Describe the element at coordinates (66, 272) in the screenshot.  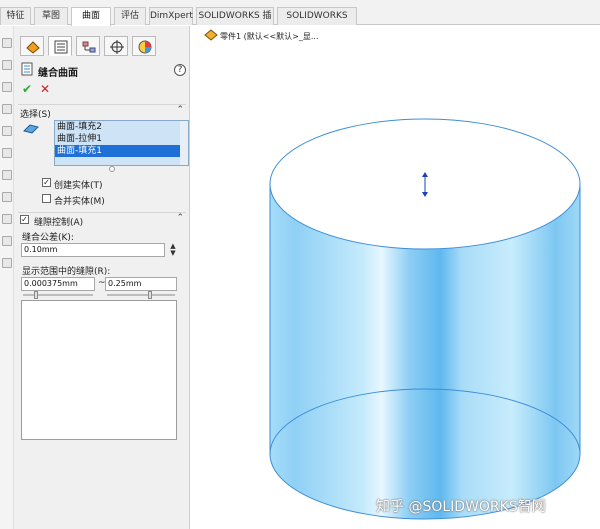
I see `gap-range-label: 显示范围中的缝隙(R):` at that location.